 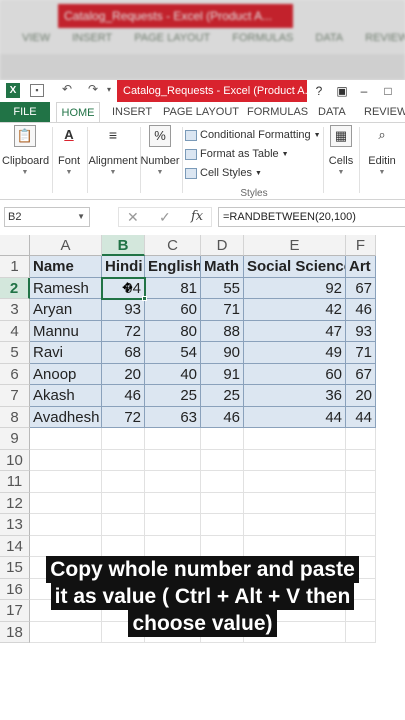 I want to click on table-cell: 67, so click(x=361, y=288).